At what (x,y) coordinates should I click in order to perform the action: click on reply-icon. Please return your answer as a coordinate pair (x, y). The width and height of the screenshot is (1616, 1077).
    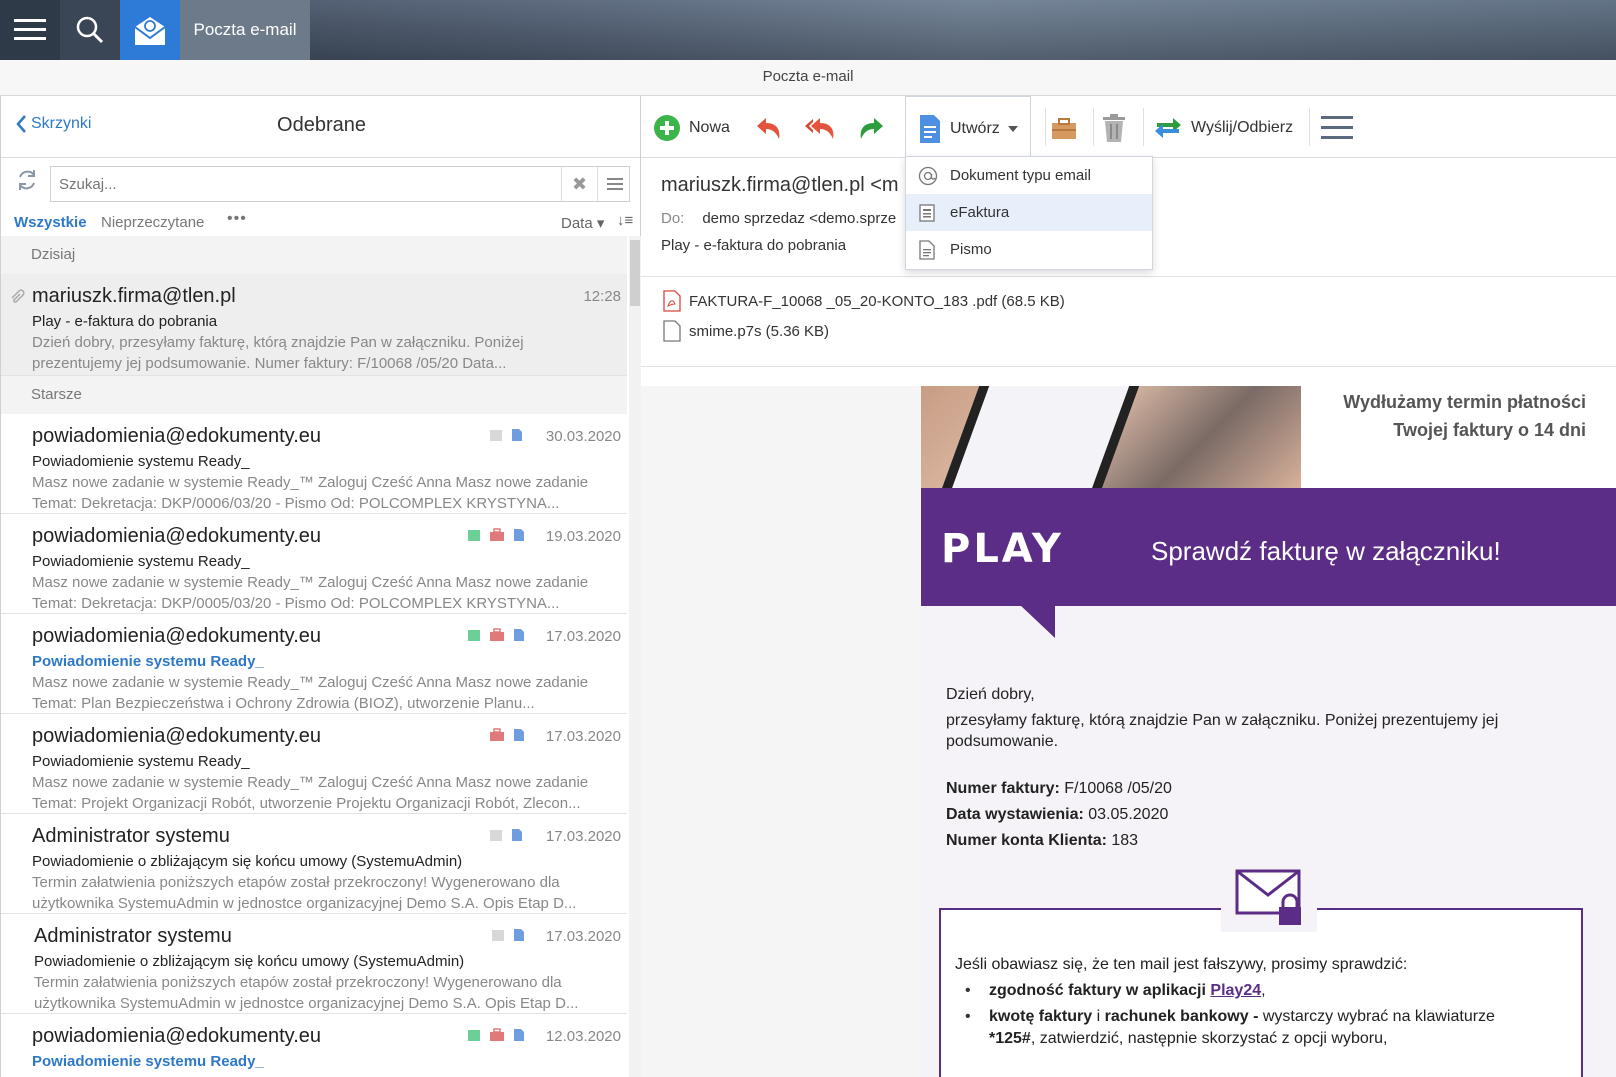
    Looking at the image, I should click on (768, 128).